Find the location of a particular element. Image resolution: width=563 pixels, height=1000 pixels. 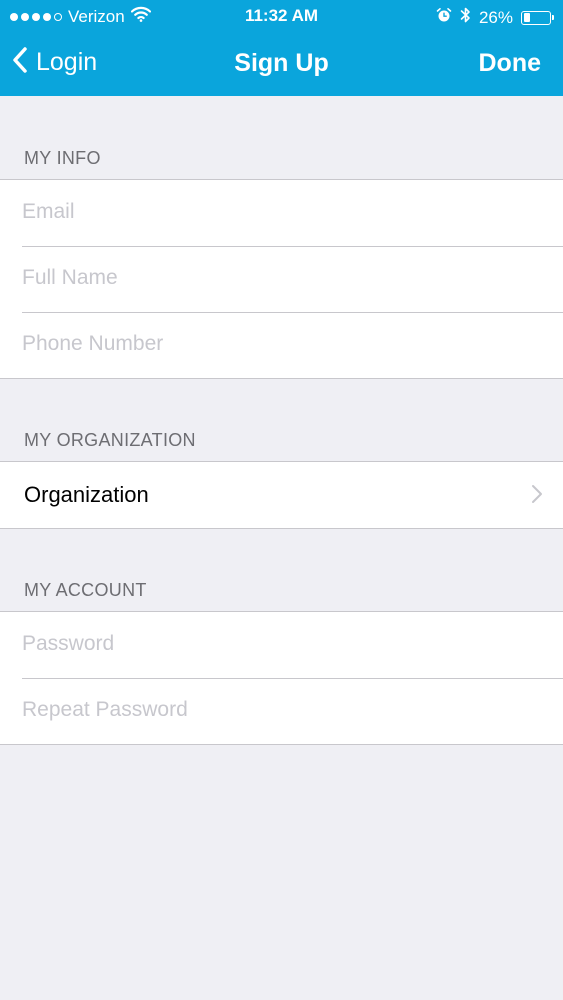

status-right: 26% is located at coordinates (495, 17).